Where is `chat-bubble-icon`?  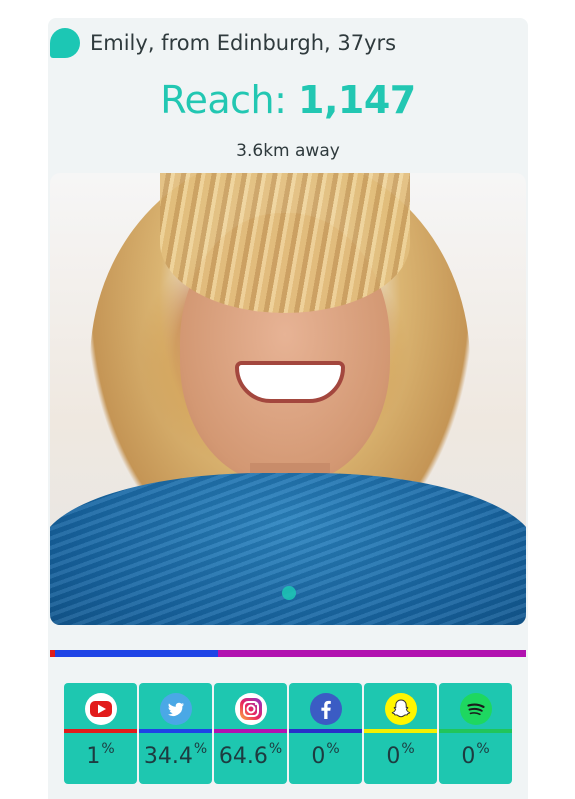
chat-bubble-icon is located at coordinates (65, 43).